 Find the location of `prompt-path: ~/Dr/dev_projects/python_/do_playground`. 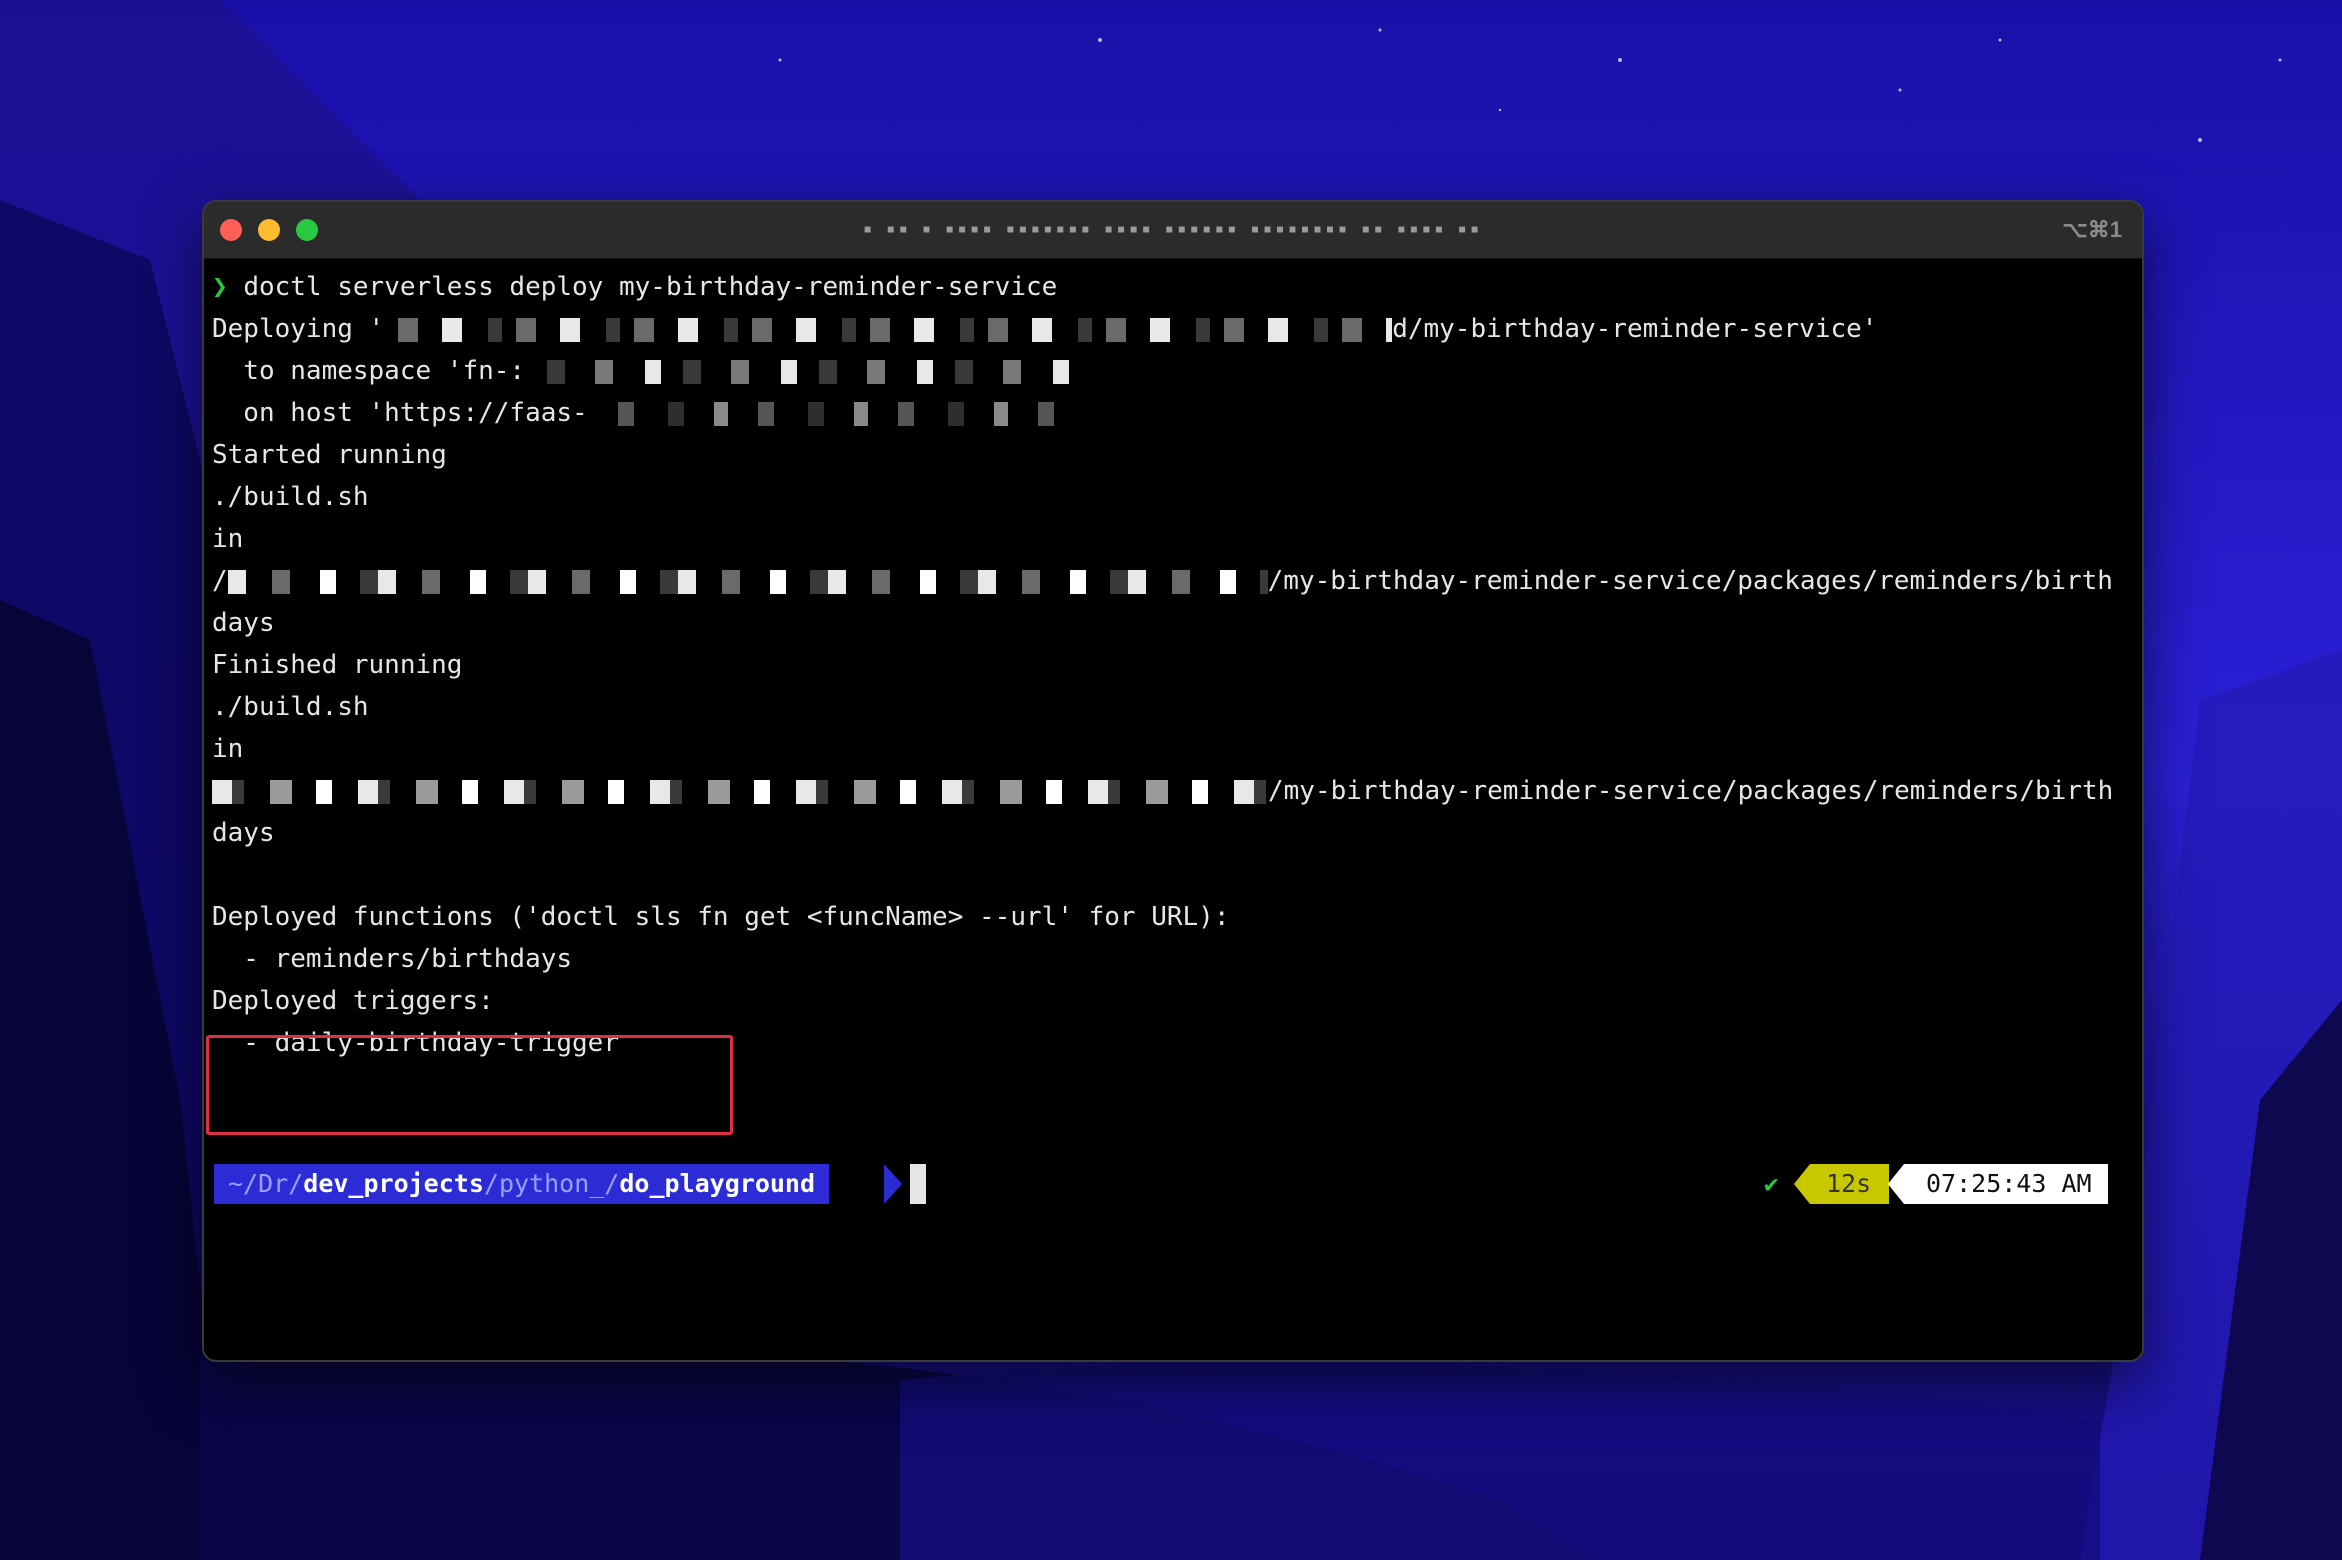

prompt-path: ~/Dr/dev_projects/python_/do_playground is located at coordinates (522, 1184).